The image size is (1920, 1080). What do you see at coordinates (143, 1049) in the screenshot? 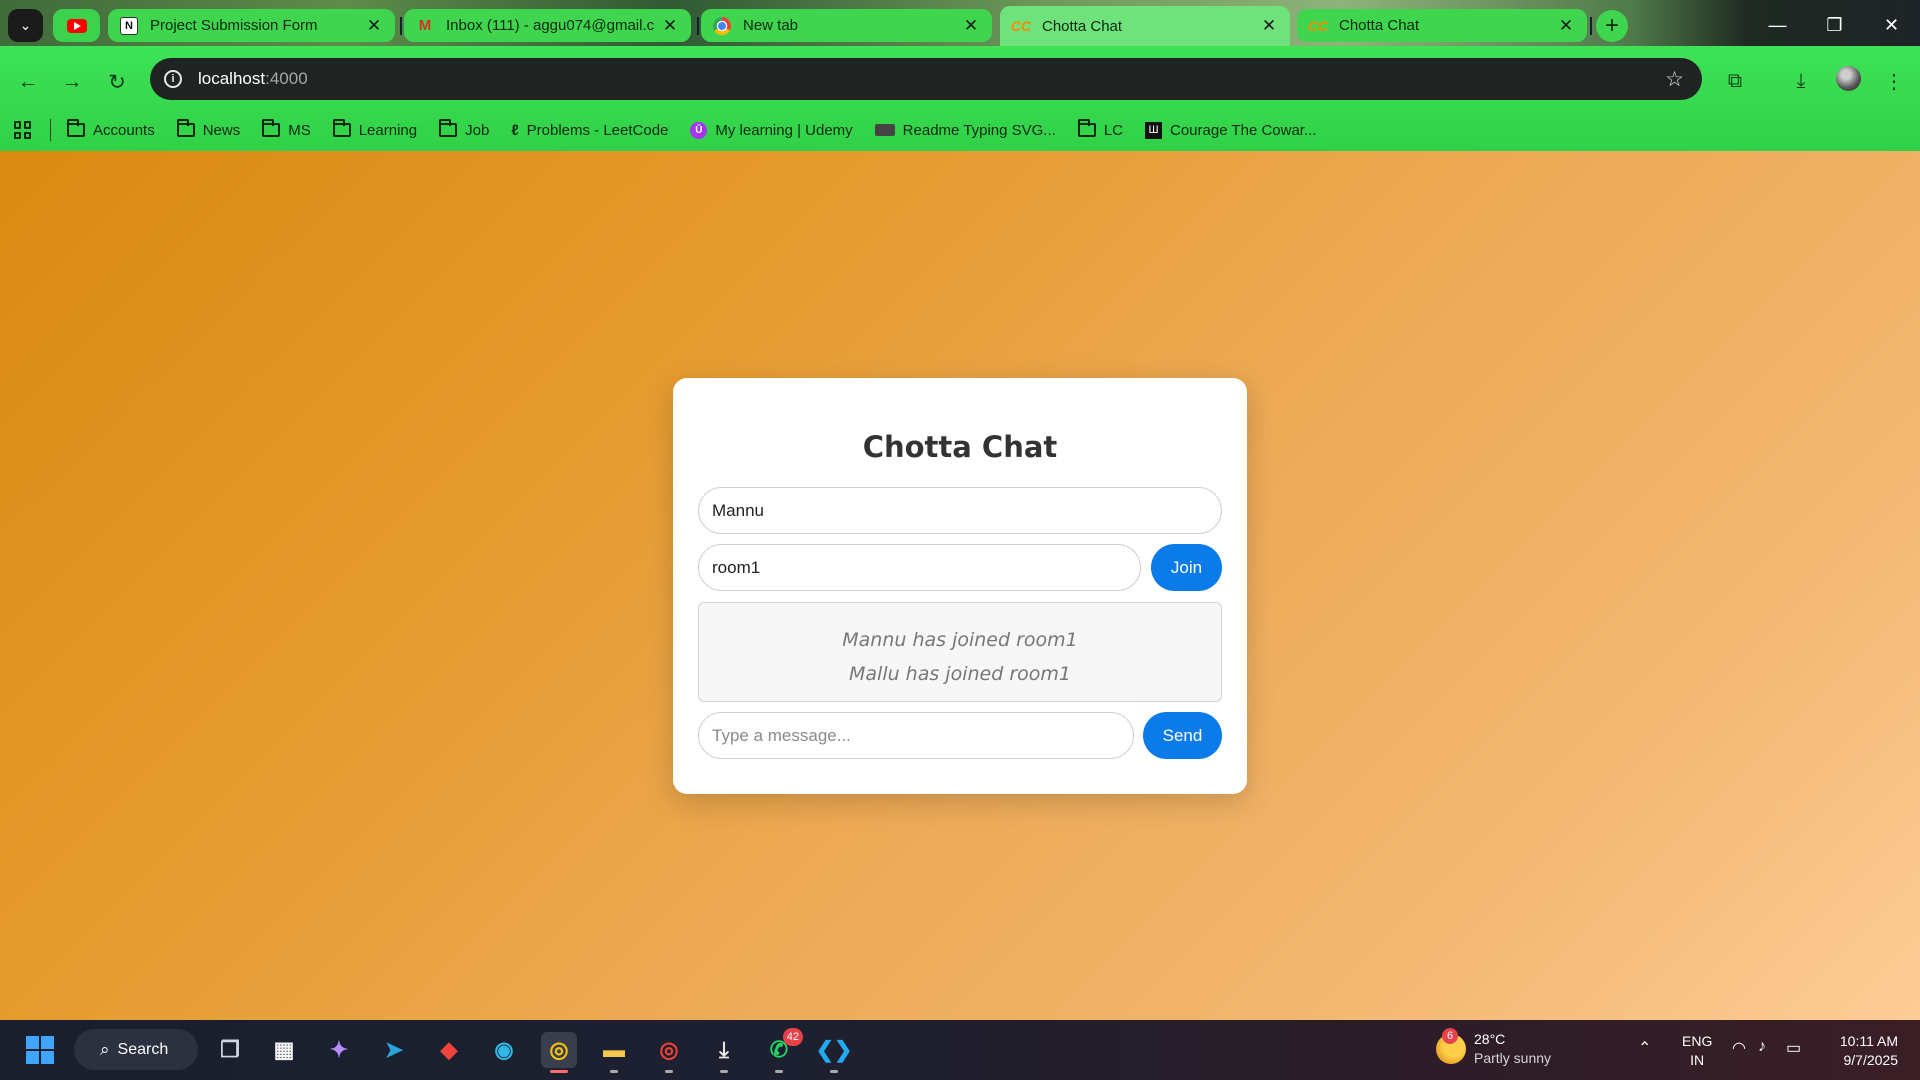
I see `search-label: Search` at bounding box center [143, 1049].